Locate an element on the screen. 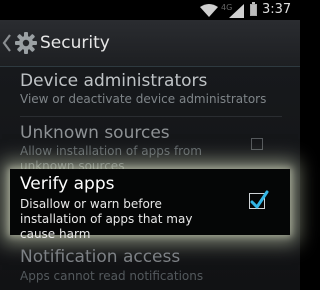  verify-apps-checkbox is located at coordinates (259, 199).